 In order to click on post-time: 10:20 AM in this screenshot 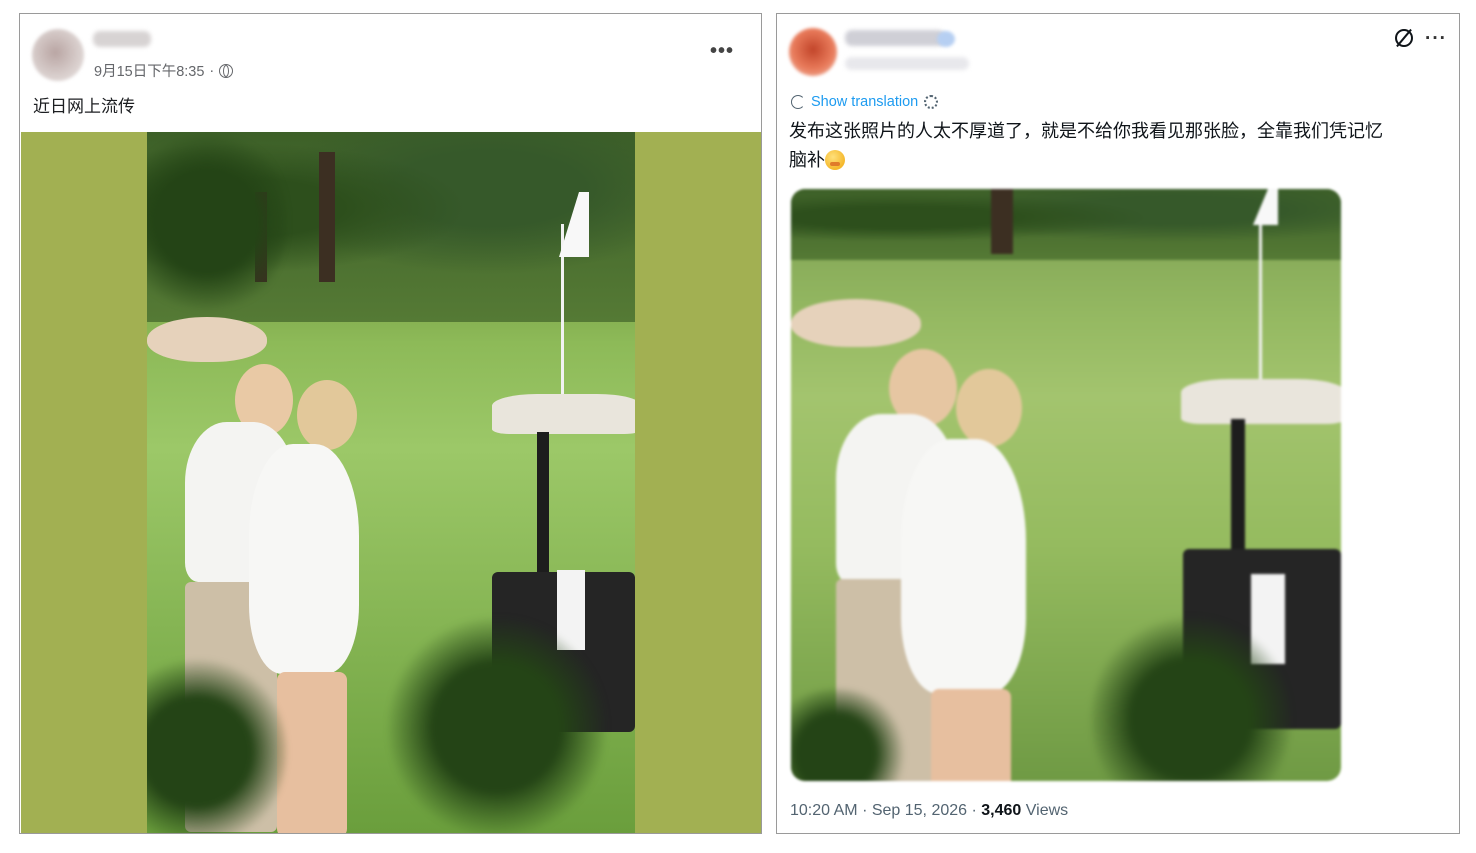, I will do `click(824, 810)`.